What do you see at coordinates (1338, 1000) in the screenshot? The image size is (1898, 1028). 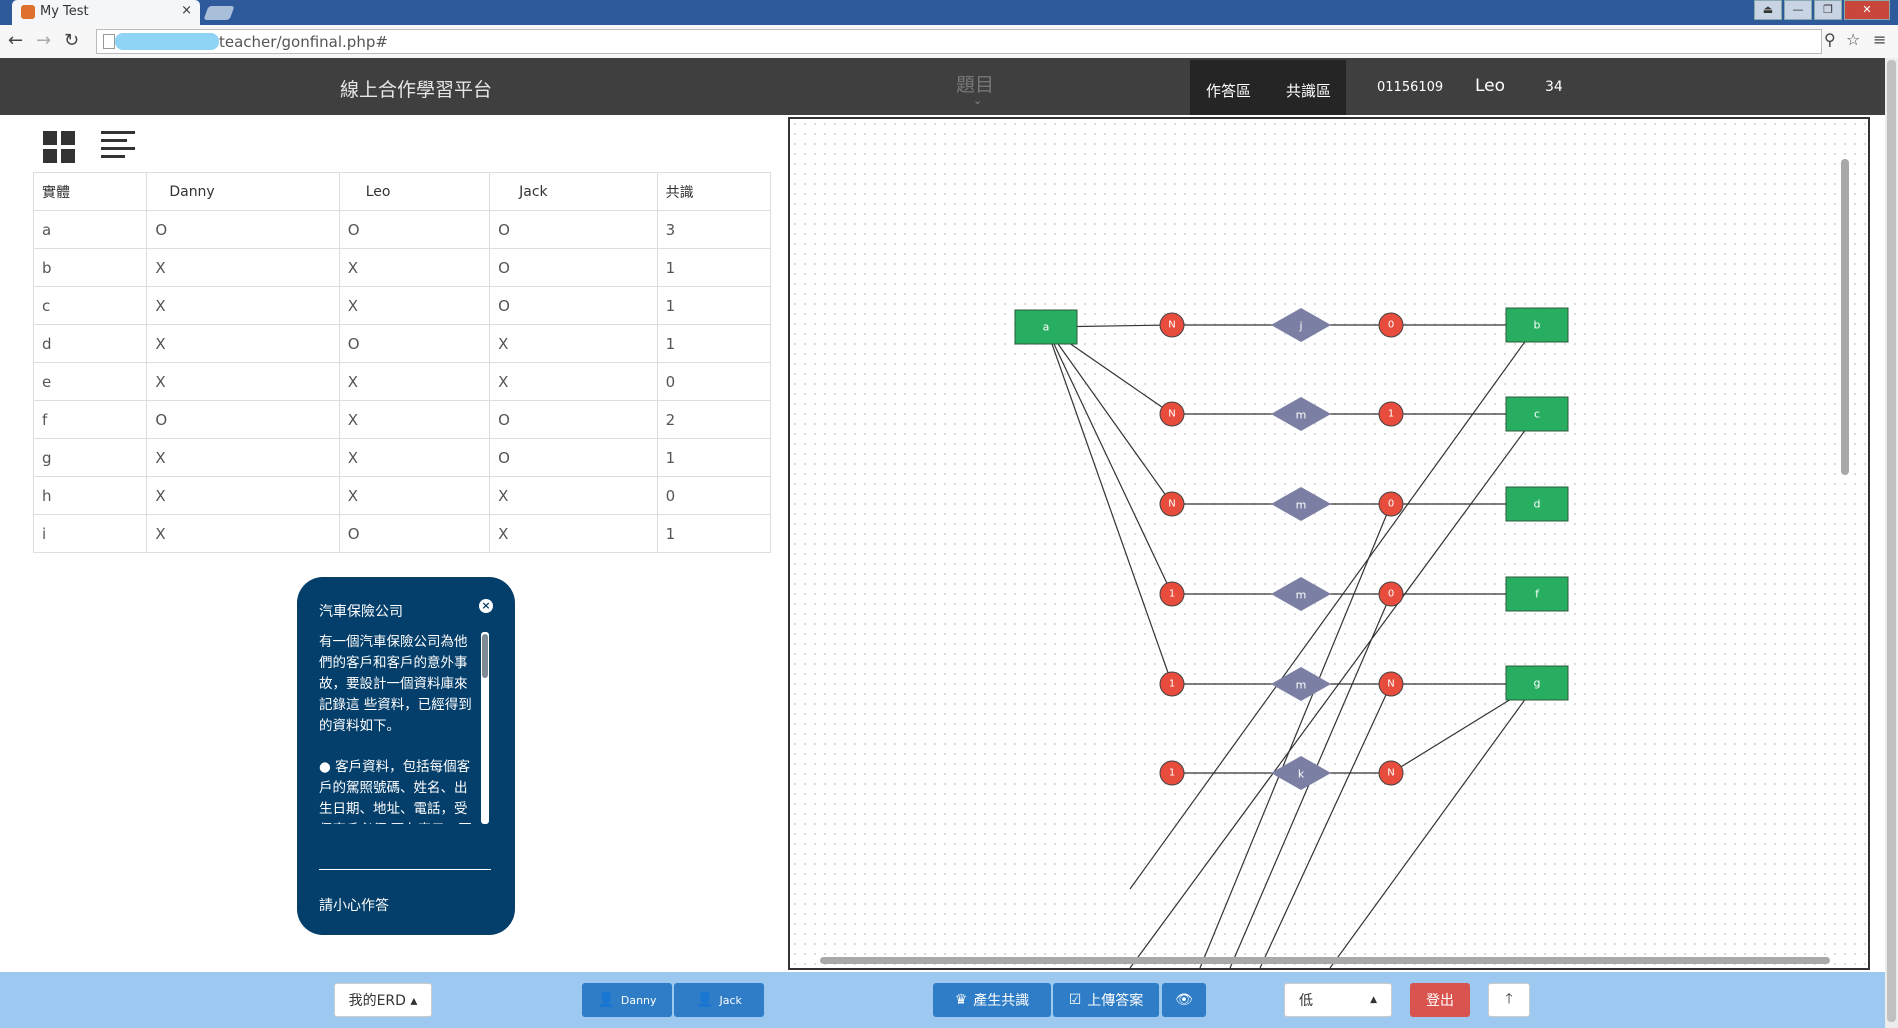 I see `level-select: 低 ▲` at bounding box center [1338, 1000].